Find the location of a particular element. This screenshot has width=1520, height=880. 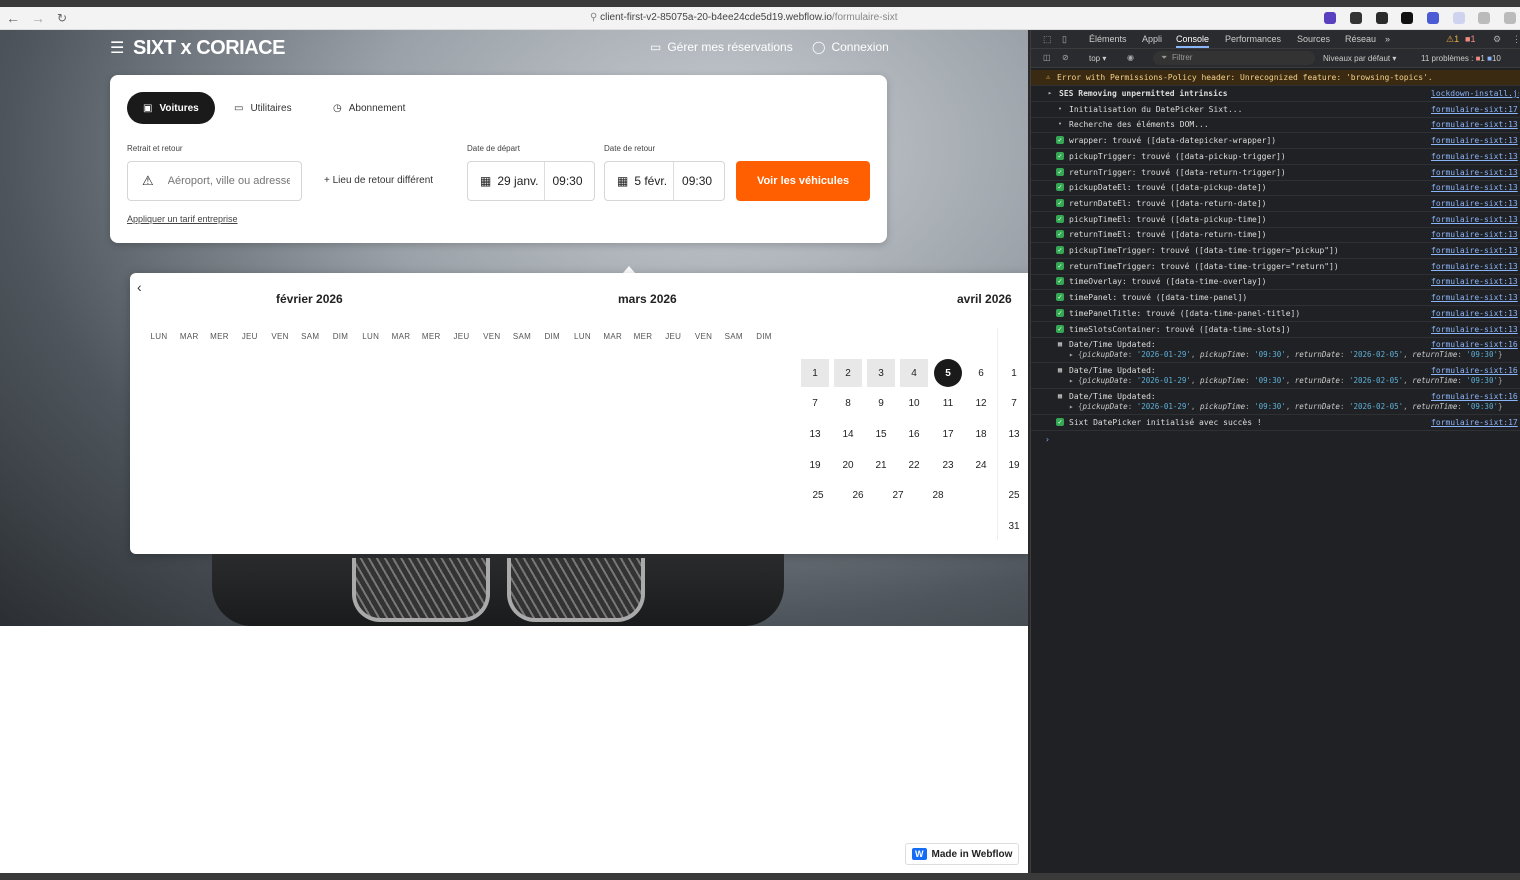

manage-bookings-link: ▭ Gérer mes réservations is located at coordinates (721, 47).